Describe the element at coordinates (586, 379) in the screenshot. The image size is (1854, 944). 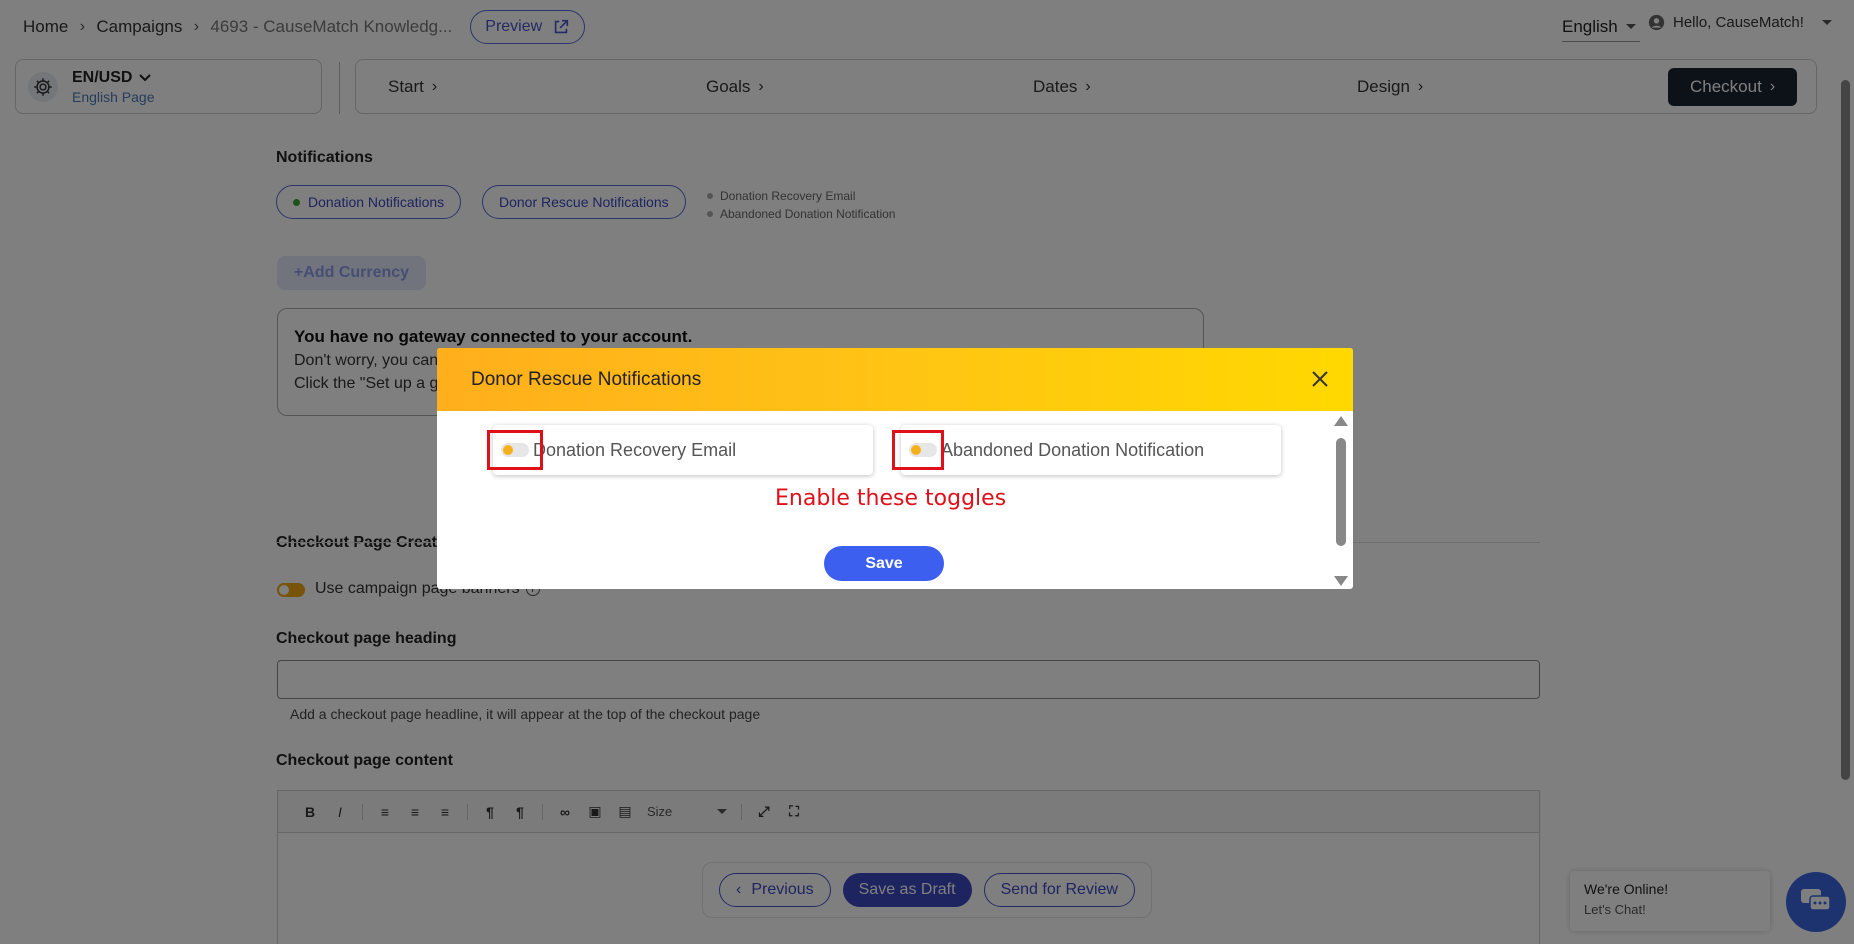
I see `modal-title: Donor Rescue Notifications` at that location.